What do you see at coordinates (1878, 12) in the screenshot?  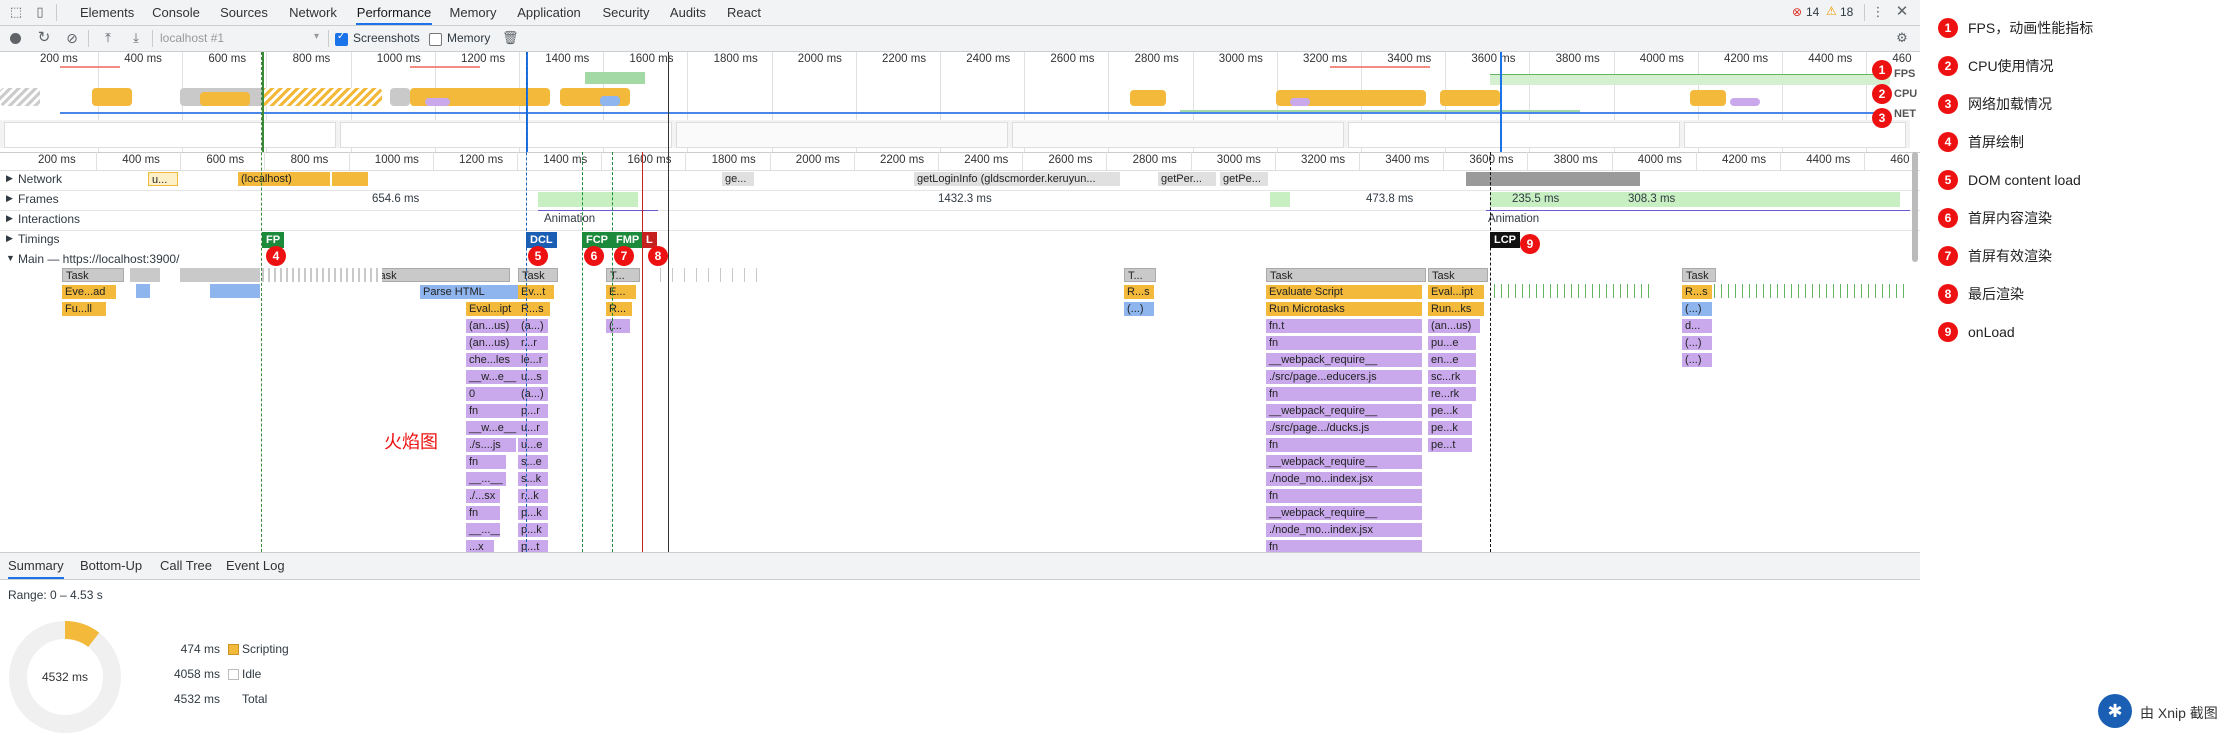 I see `more-options-icon: ⋮` at bounding box center [1878, 12].